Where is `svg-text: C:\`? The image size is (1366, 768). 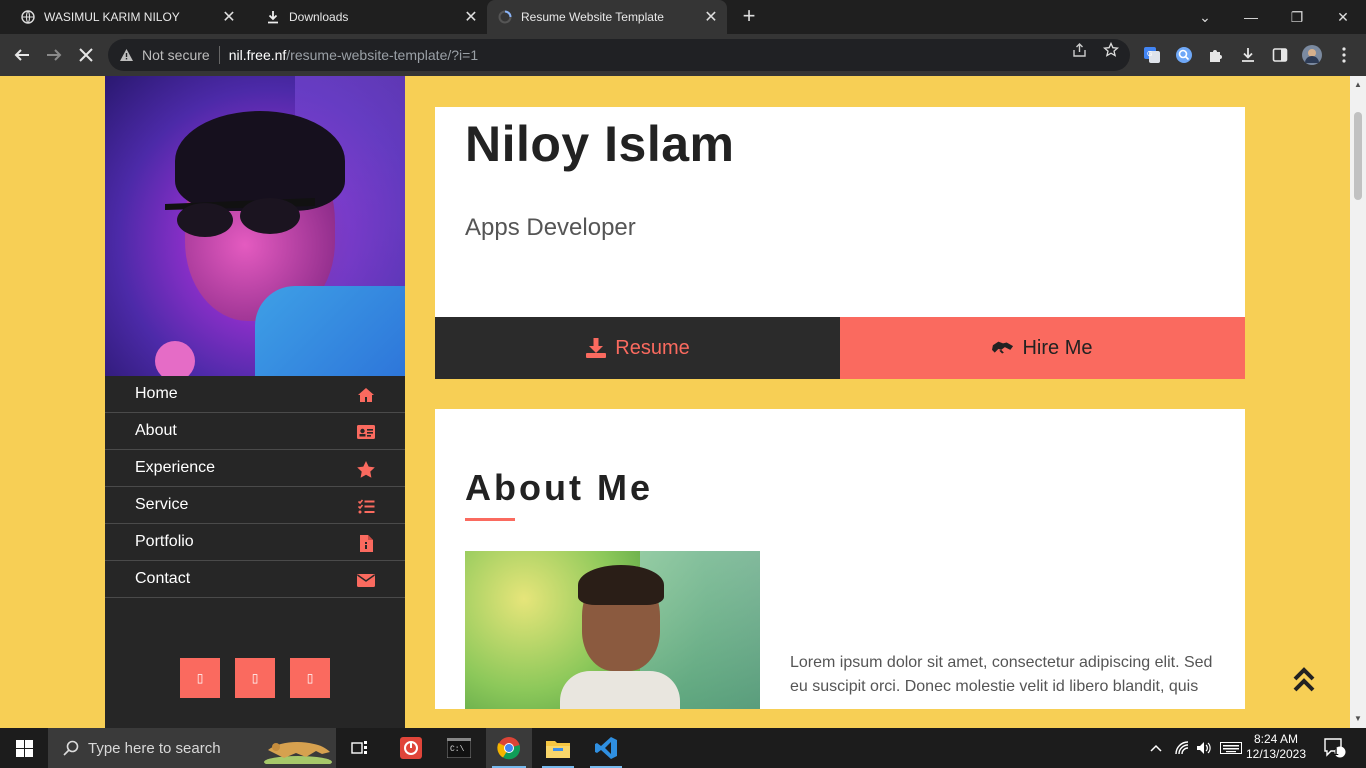
svg-text: C:\ is located at coordinates (457, 749).